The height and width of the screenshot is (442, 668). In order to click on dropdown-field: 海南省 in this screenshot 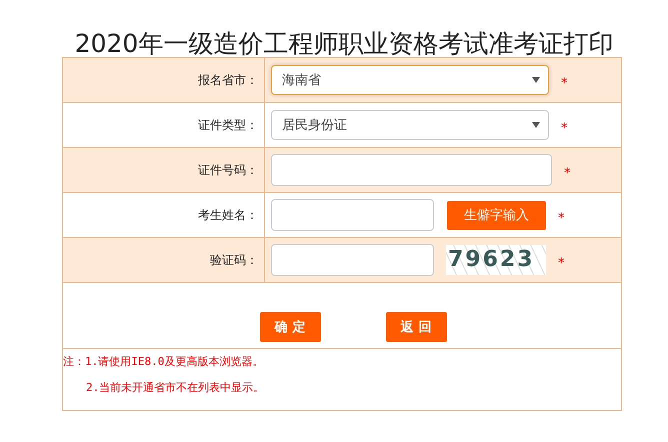, I will do `click(410, 80)`.